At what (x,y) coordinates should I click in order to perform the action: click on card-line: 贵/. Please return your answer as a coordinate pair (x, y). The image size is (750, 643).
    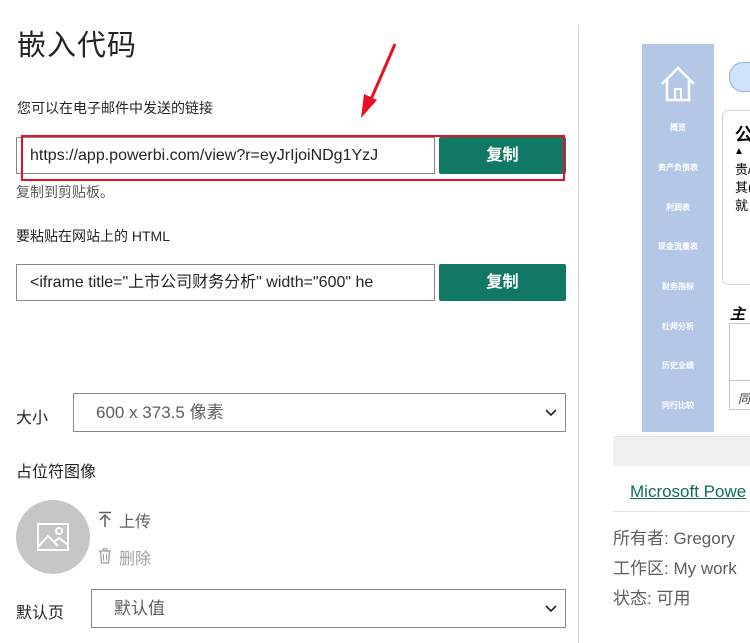
    Looking at the image, I should click on (742, 169).